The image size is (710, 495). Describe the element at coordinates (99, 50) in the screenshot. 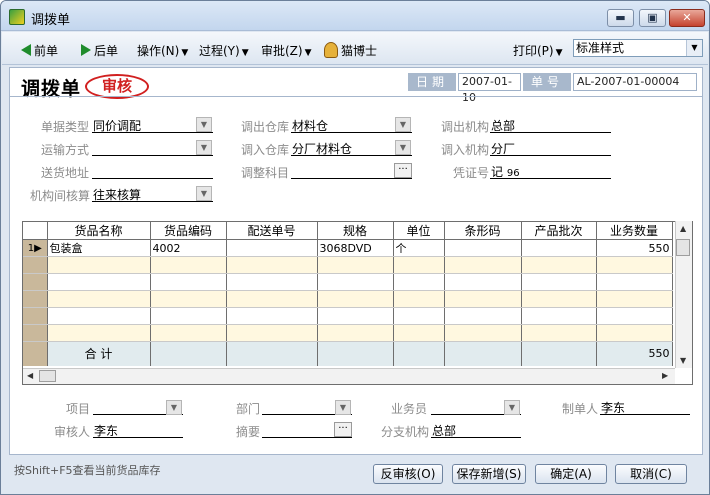

I see `next-button: 后单` at that location.